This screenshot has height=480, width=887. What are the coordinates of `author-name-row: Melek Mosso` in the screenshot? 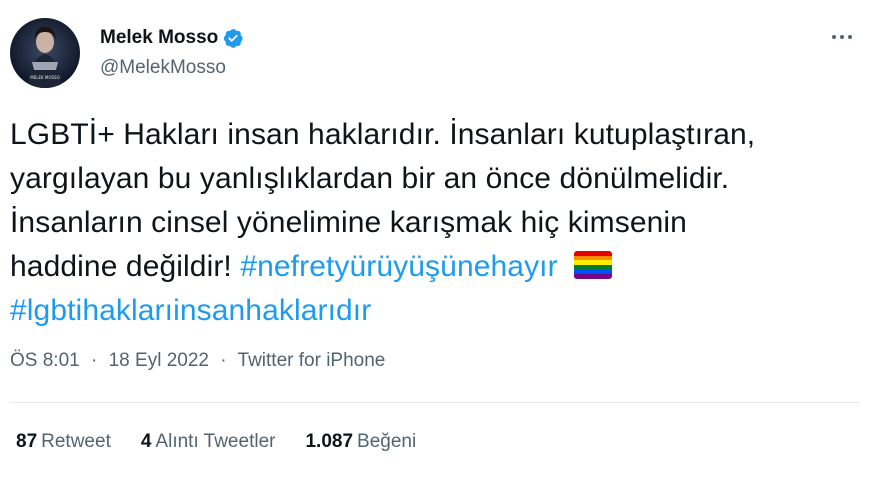 It's located at (172, 38).